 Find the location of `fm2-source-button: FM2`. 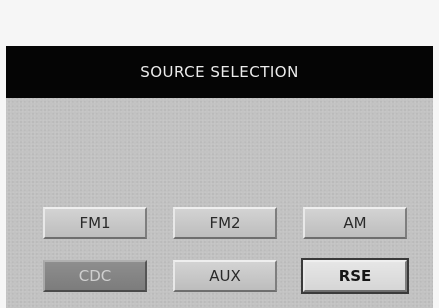

fm2-source-button: FM2 is located at coordinates (225, 223).